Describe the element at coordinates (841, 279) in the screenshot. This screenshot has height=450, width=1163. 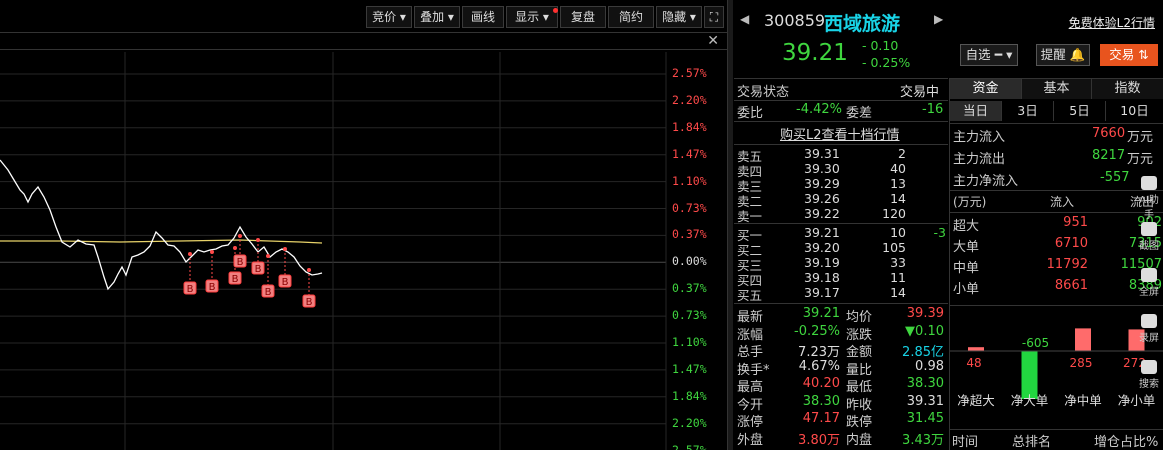
I see `bid-row: 买四 39.18 11` at that location.